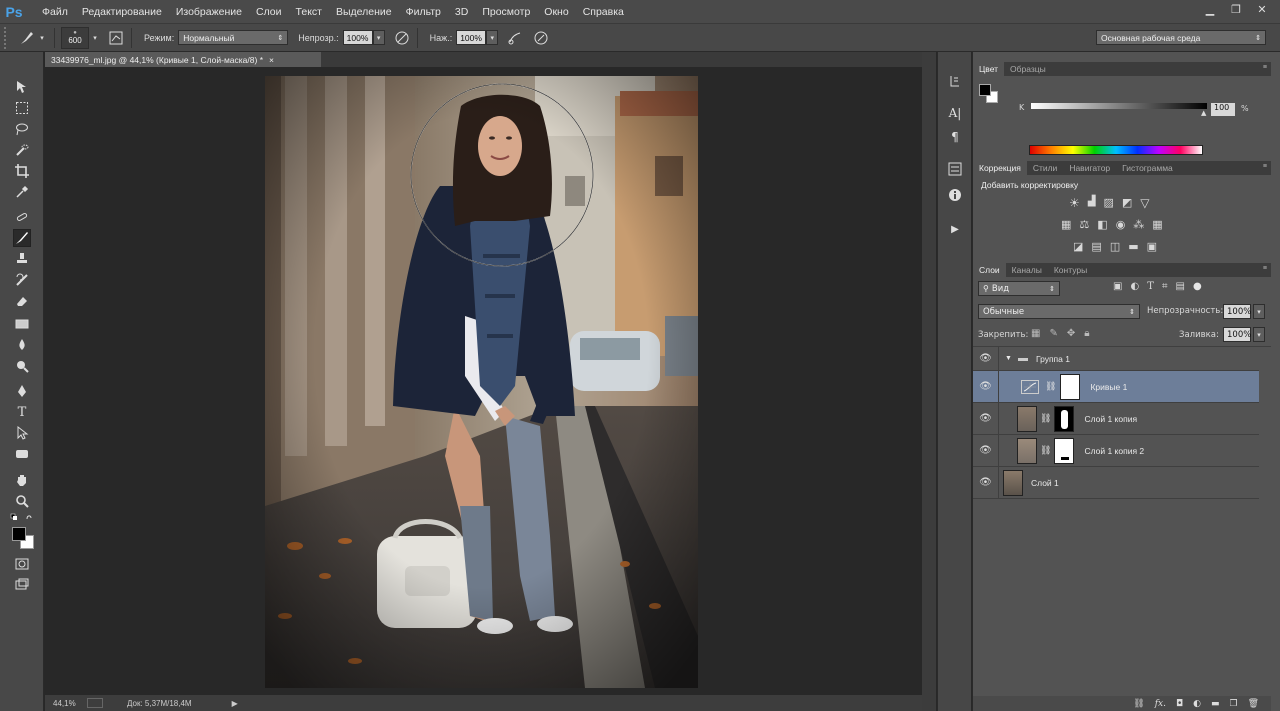  Describe the element at coordinates (1147, 168) in the screenshot. I see `tab-histogram: Гистограмма` at that location.